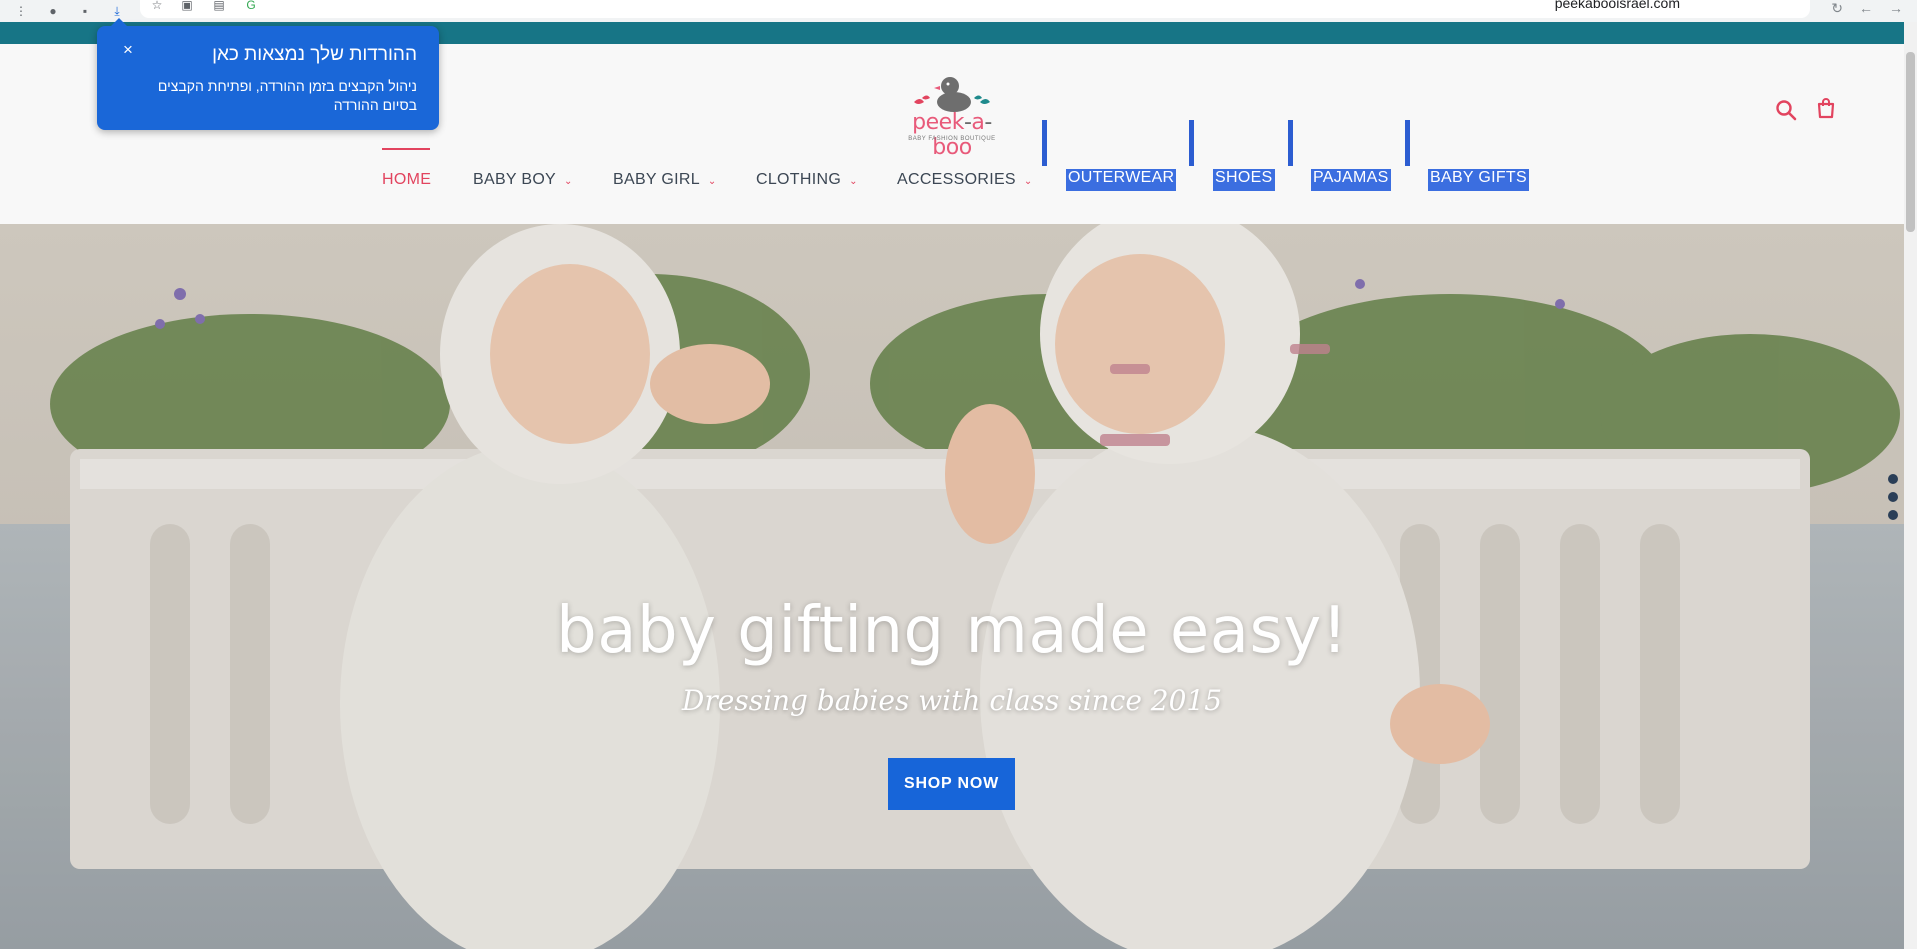 The width and height of the screenshot is (1917, 949). I want to click on google-icon: G, so click(251, 6).